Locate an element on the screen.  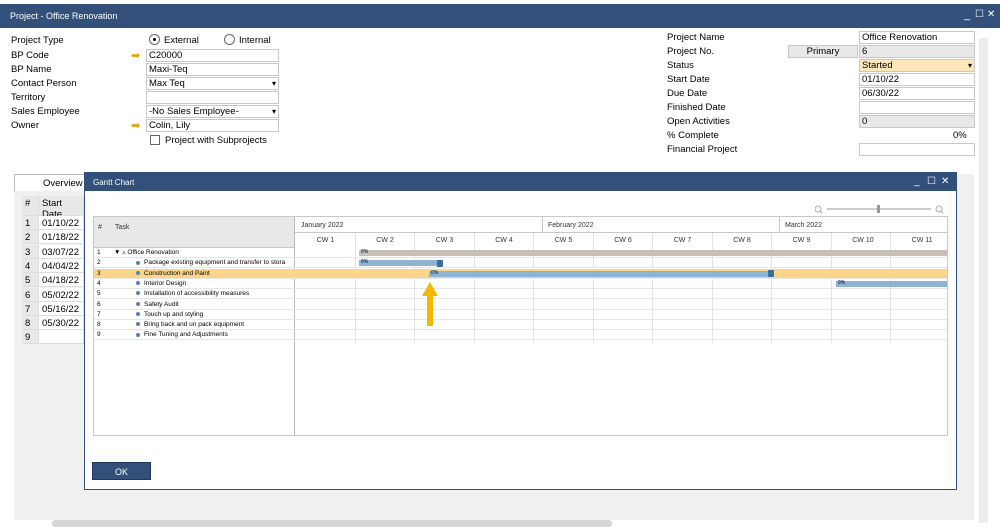
month-header: January 2022 is located at coordinates (322, 225).